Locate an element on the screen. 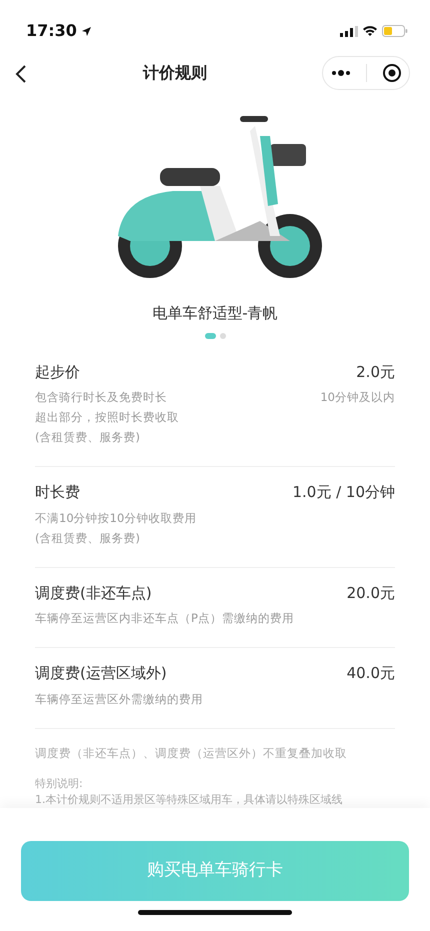 The height and width of the screenshot is (931, 430). buy-card-button: 购买电单车骑行卡 is located at coordinates (215, 871).